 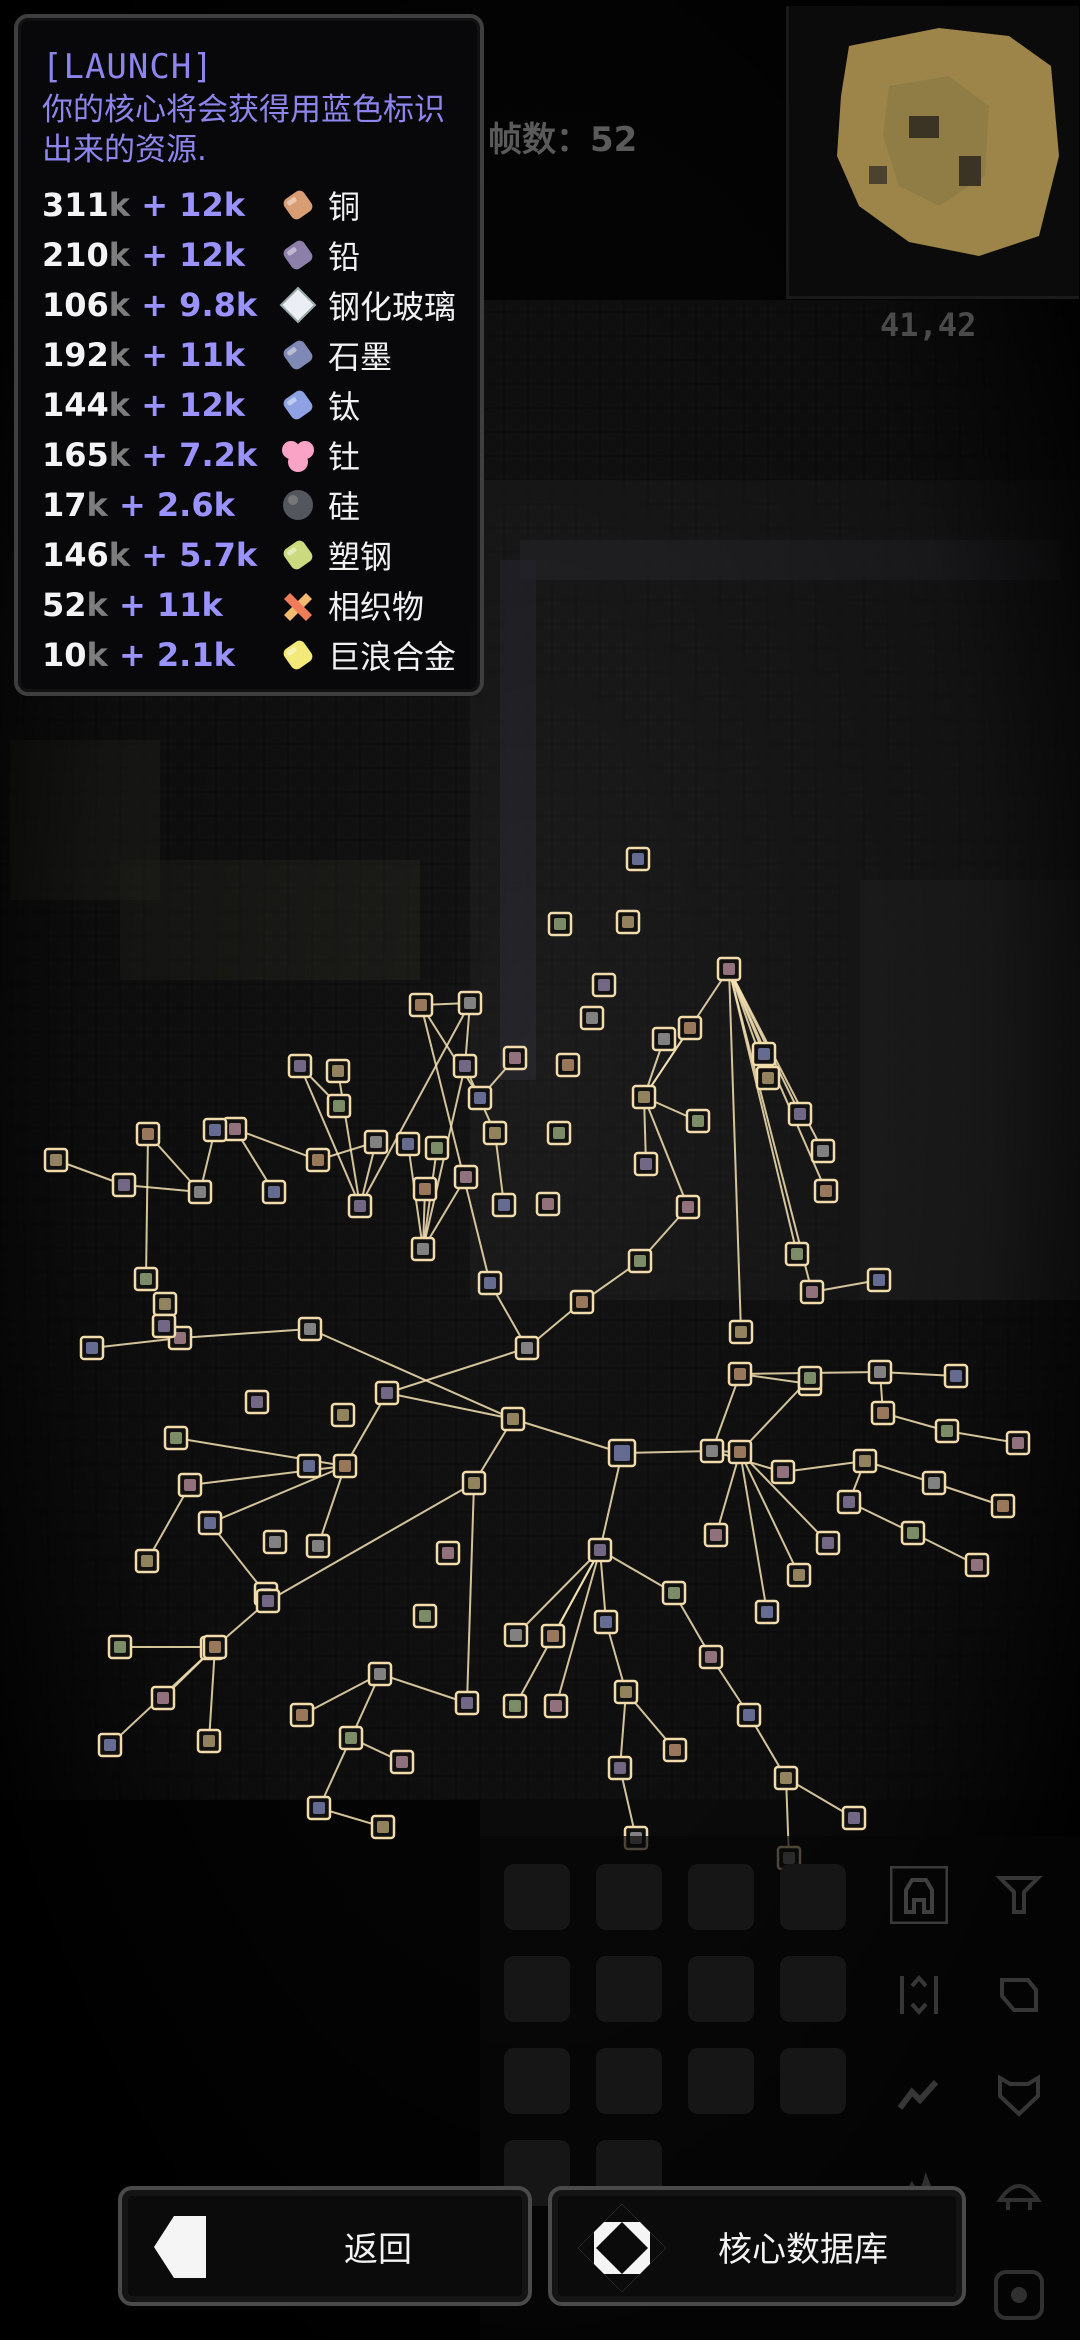 What do you see at coordinates (919, 1995) in the screenshot?
I see `distribution-category-icon` at bounding box center [919, 1995].